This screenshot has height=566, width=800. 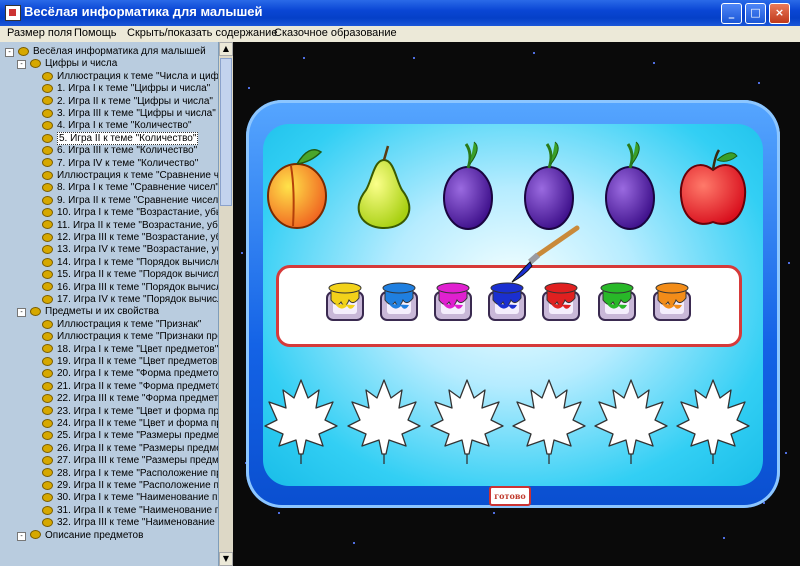 What do you see at coordinates (384, 187) in the screenshot?
I see `pear-icon` at bounding box center [384, 187].